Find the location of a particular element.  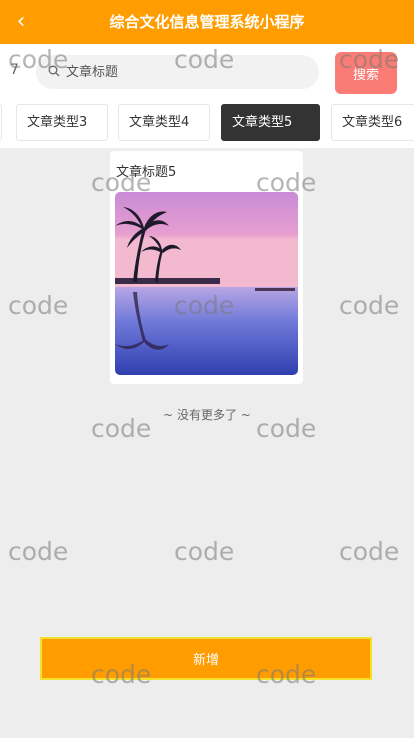

tab-type-5: 文章类型5 is located at coordinates (270, 122).